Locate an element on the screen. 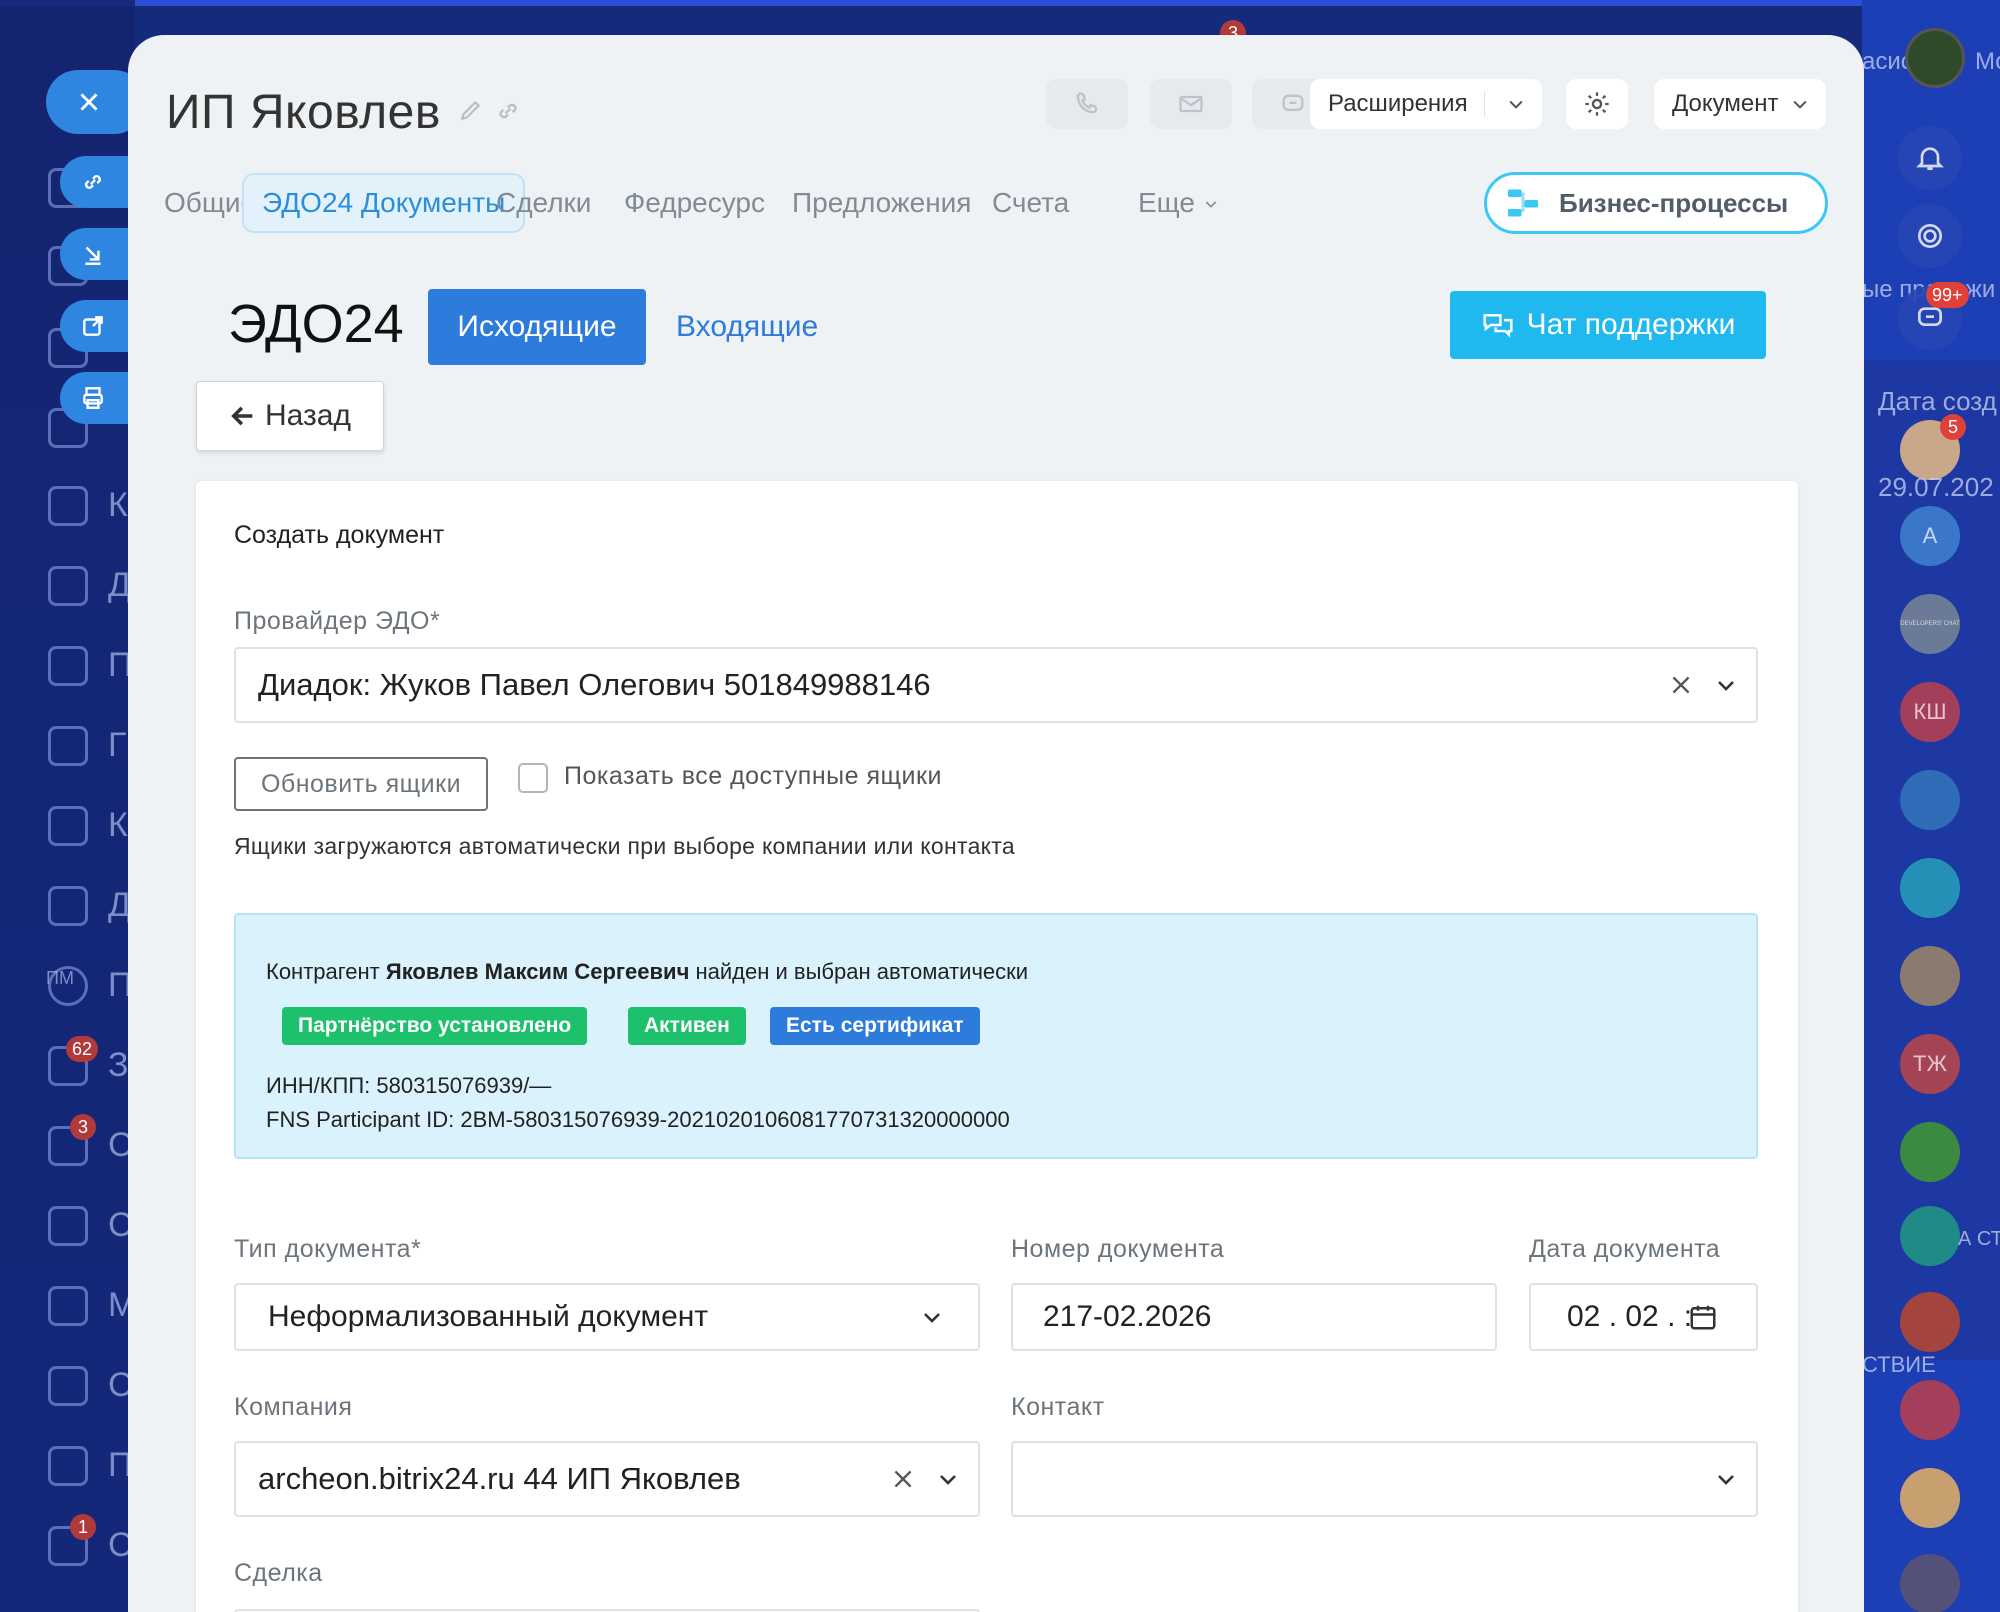 The height and width of the screenshot is (1612, 2000). show-all-boxes-checkbox is located at coordinates (533, 778).